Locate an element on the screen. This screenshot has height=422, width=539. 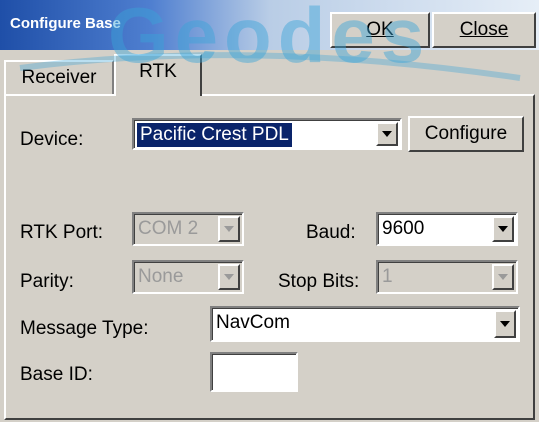
configure-button: Configure is located at coordinates (466, 134).